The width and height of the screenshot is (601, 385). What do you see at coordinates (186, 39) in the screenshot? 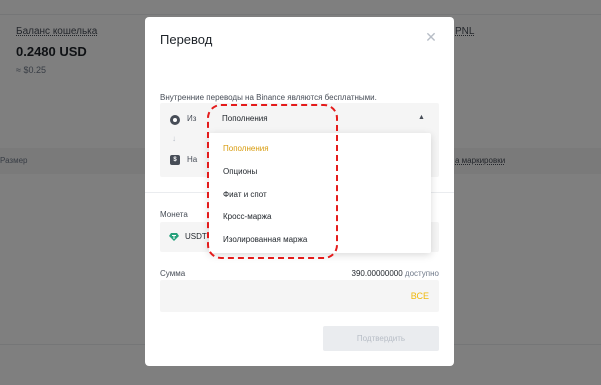
I see `modal-title: Перевод` at bounding box center [186, 39].